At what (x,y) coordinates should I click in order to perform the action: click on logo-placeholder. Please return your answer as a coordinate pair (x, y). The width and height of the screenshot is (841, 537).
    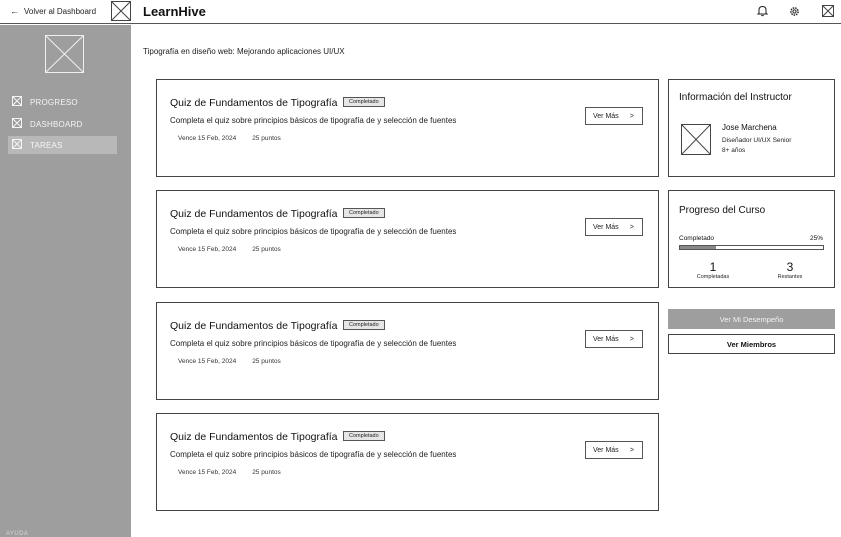
    Looking at the image, I should click on (121, 11).